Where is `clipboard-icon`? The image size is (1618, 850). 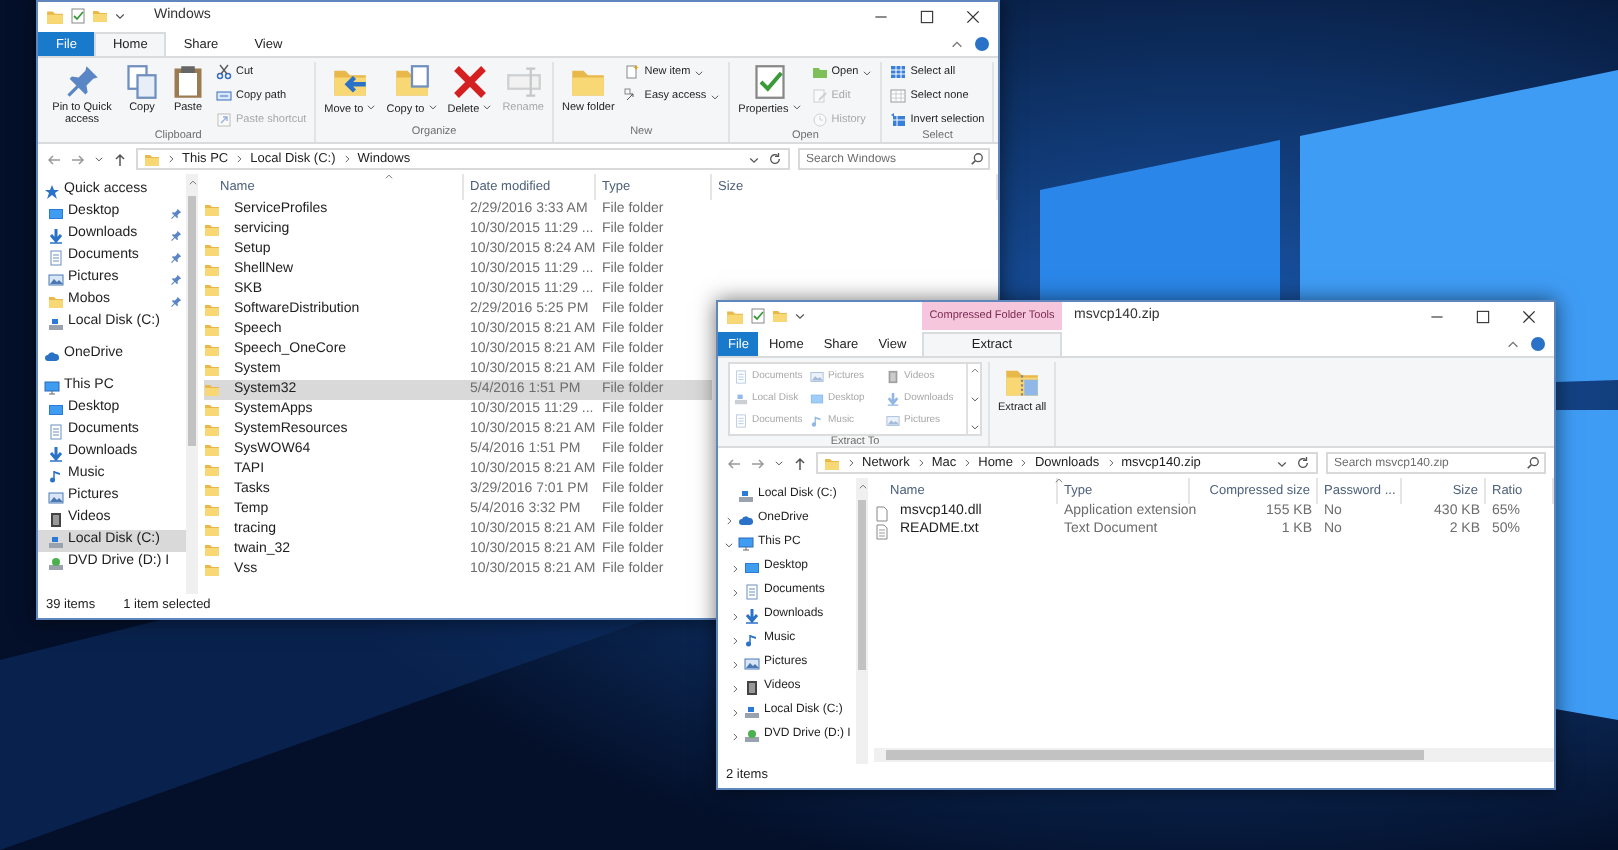
clipboard-icon is located at coordinates (188, 82).